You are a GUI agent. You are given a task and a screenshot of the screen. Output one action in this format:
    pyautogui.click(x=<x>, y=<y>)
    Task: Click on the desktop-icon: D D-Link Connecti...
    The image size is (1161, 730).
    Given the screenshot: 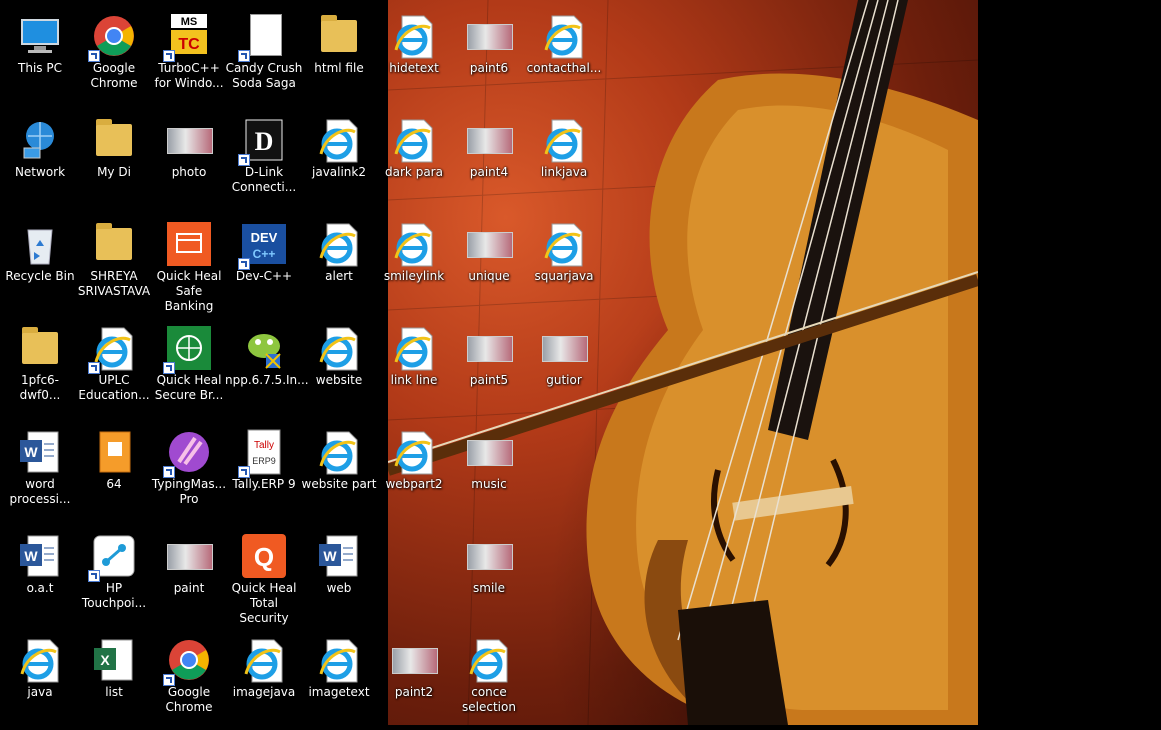 What is the action you would take?
    pyautogui.click(x=264, y=160)
    